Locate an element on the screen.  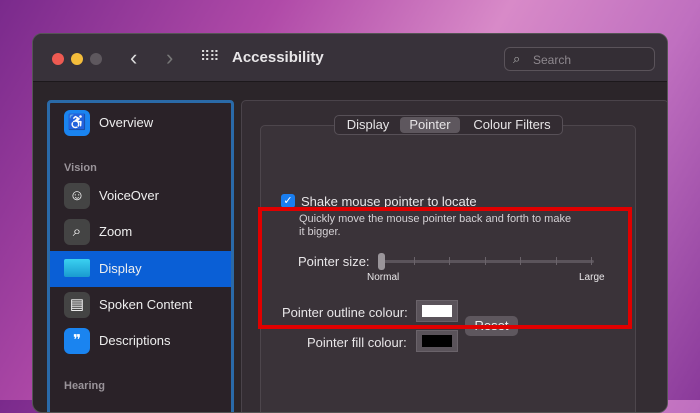
voiceover-icon: ☺ is located at coordinates (77, 196).